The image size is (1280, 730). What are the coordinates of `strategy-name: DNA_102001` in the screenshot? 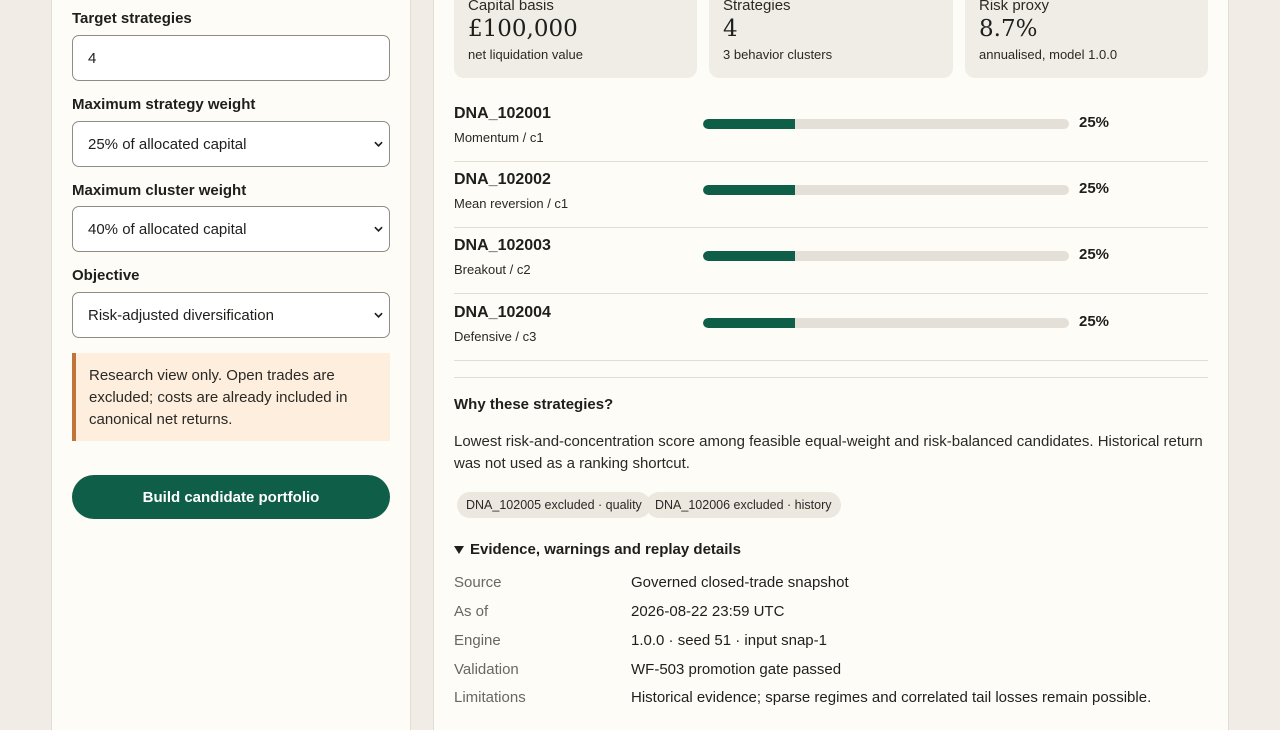 It's located at (502, 113).